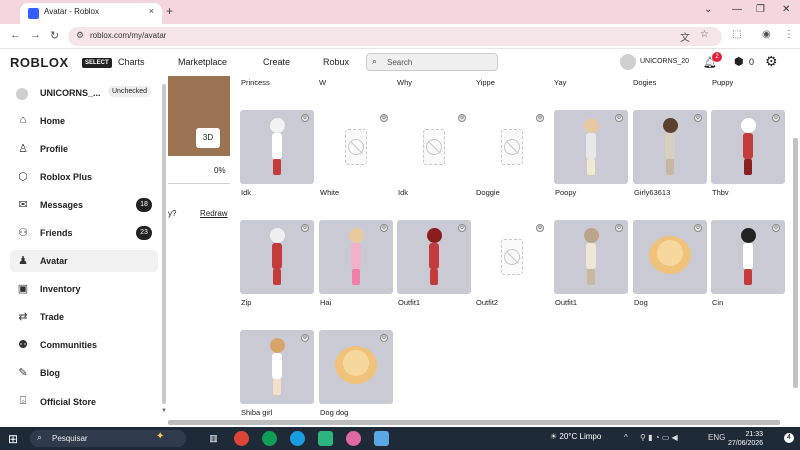  I want to click on language-indicator: ENG, so click(716, 437).